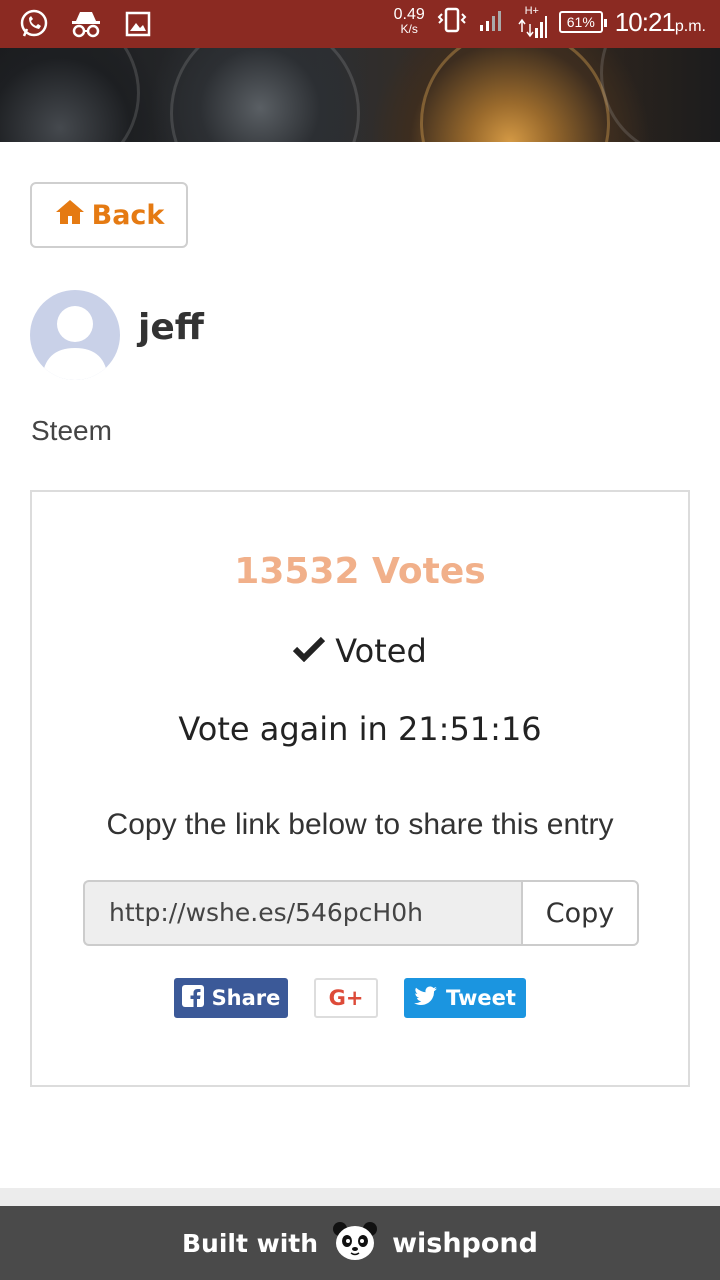 Image resolution: width=720 pixels, height=1280 pixels. I want to click on default-user-icon, so click(75, 343).